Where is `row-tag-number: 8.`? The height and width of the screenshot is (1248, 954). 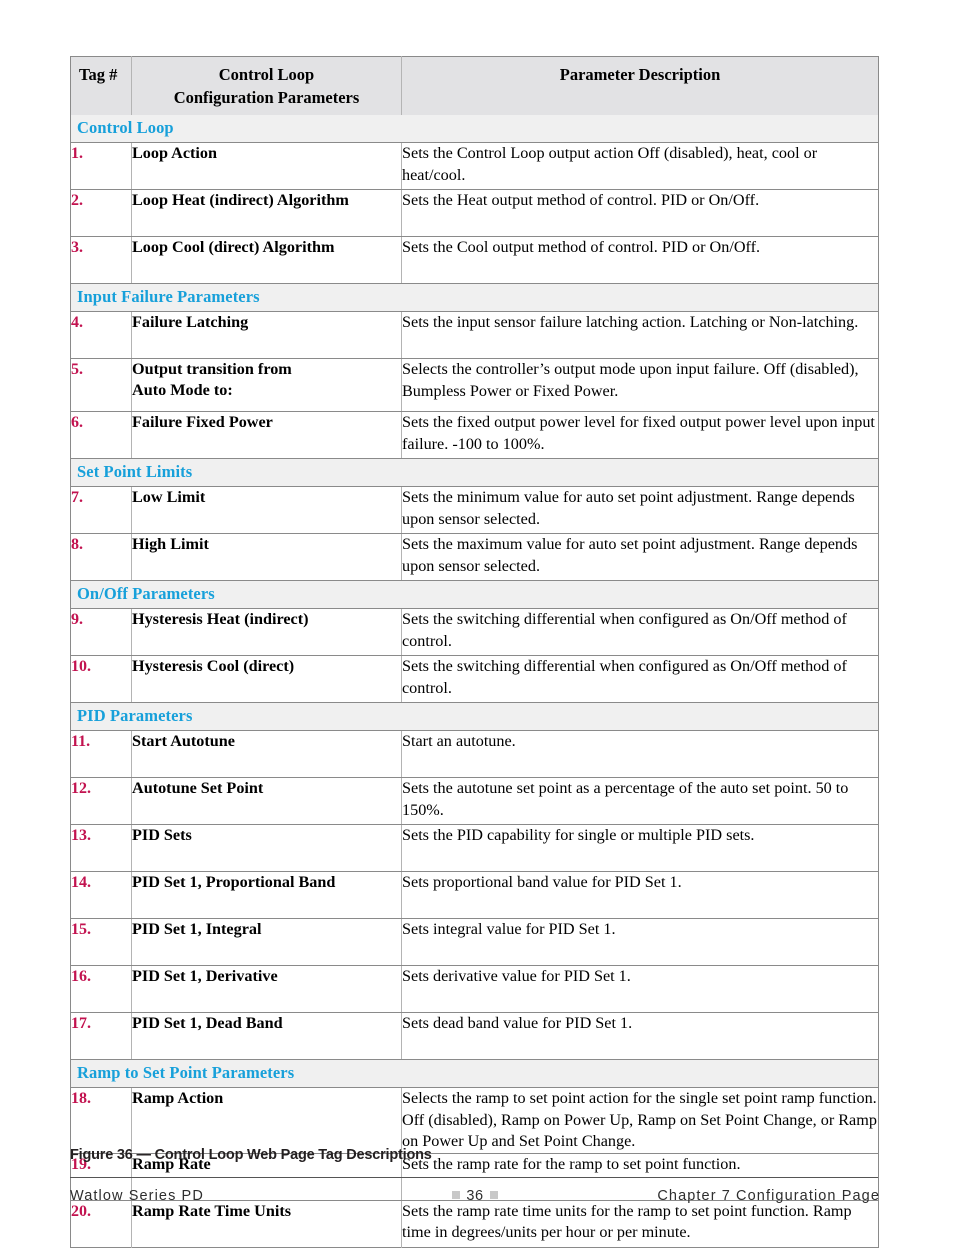 row-tag-number: 8. is located at coordinates (101, 557).